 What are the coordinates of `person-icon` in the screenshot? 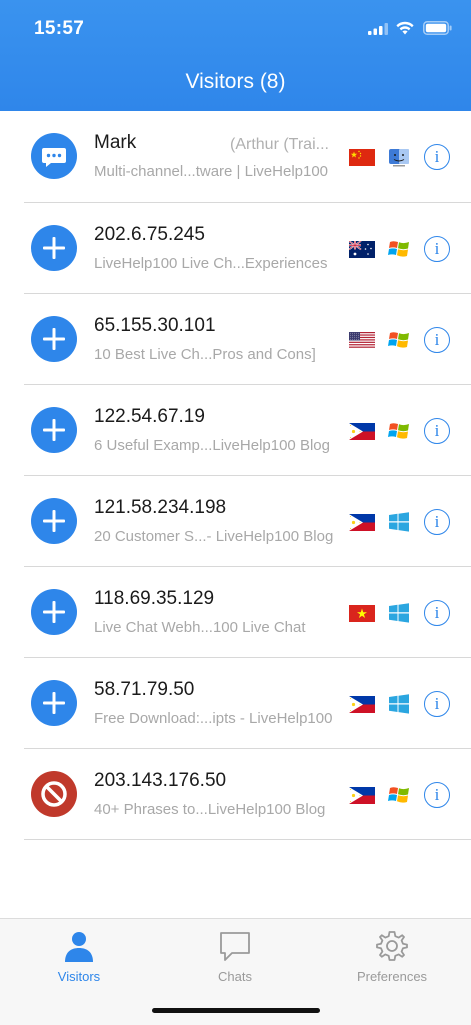 It's located at (79, 947).